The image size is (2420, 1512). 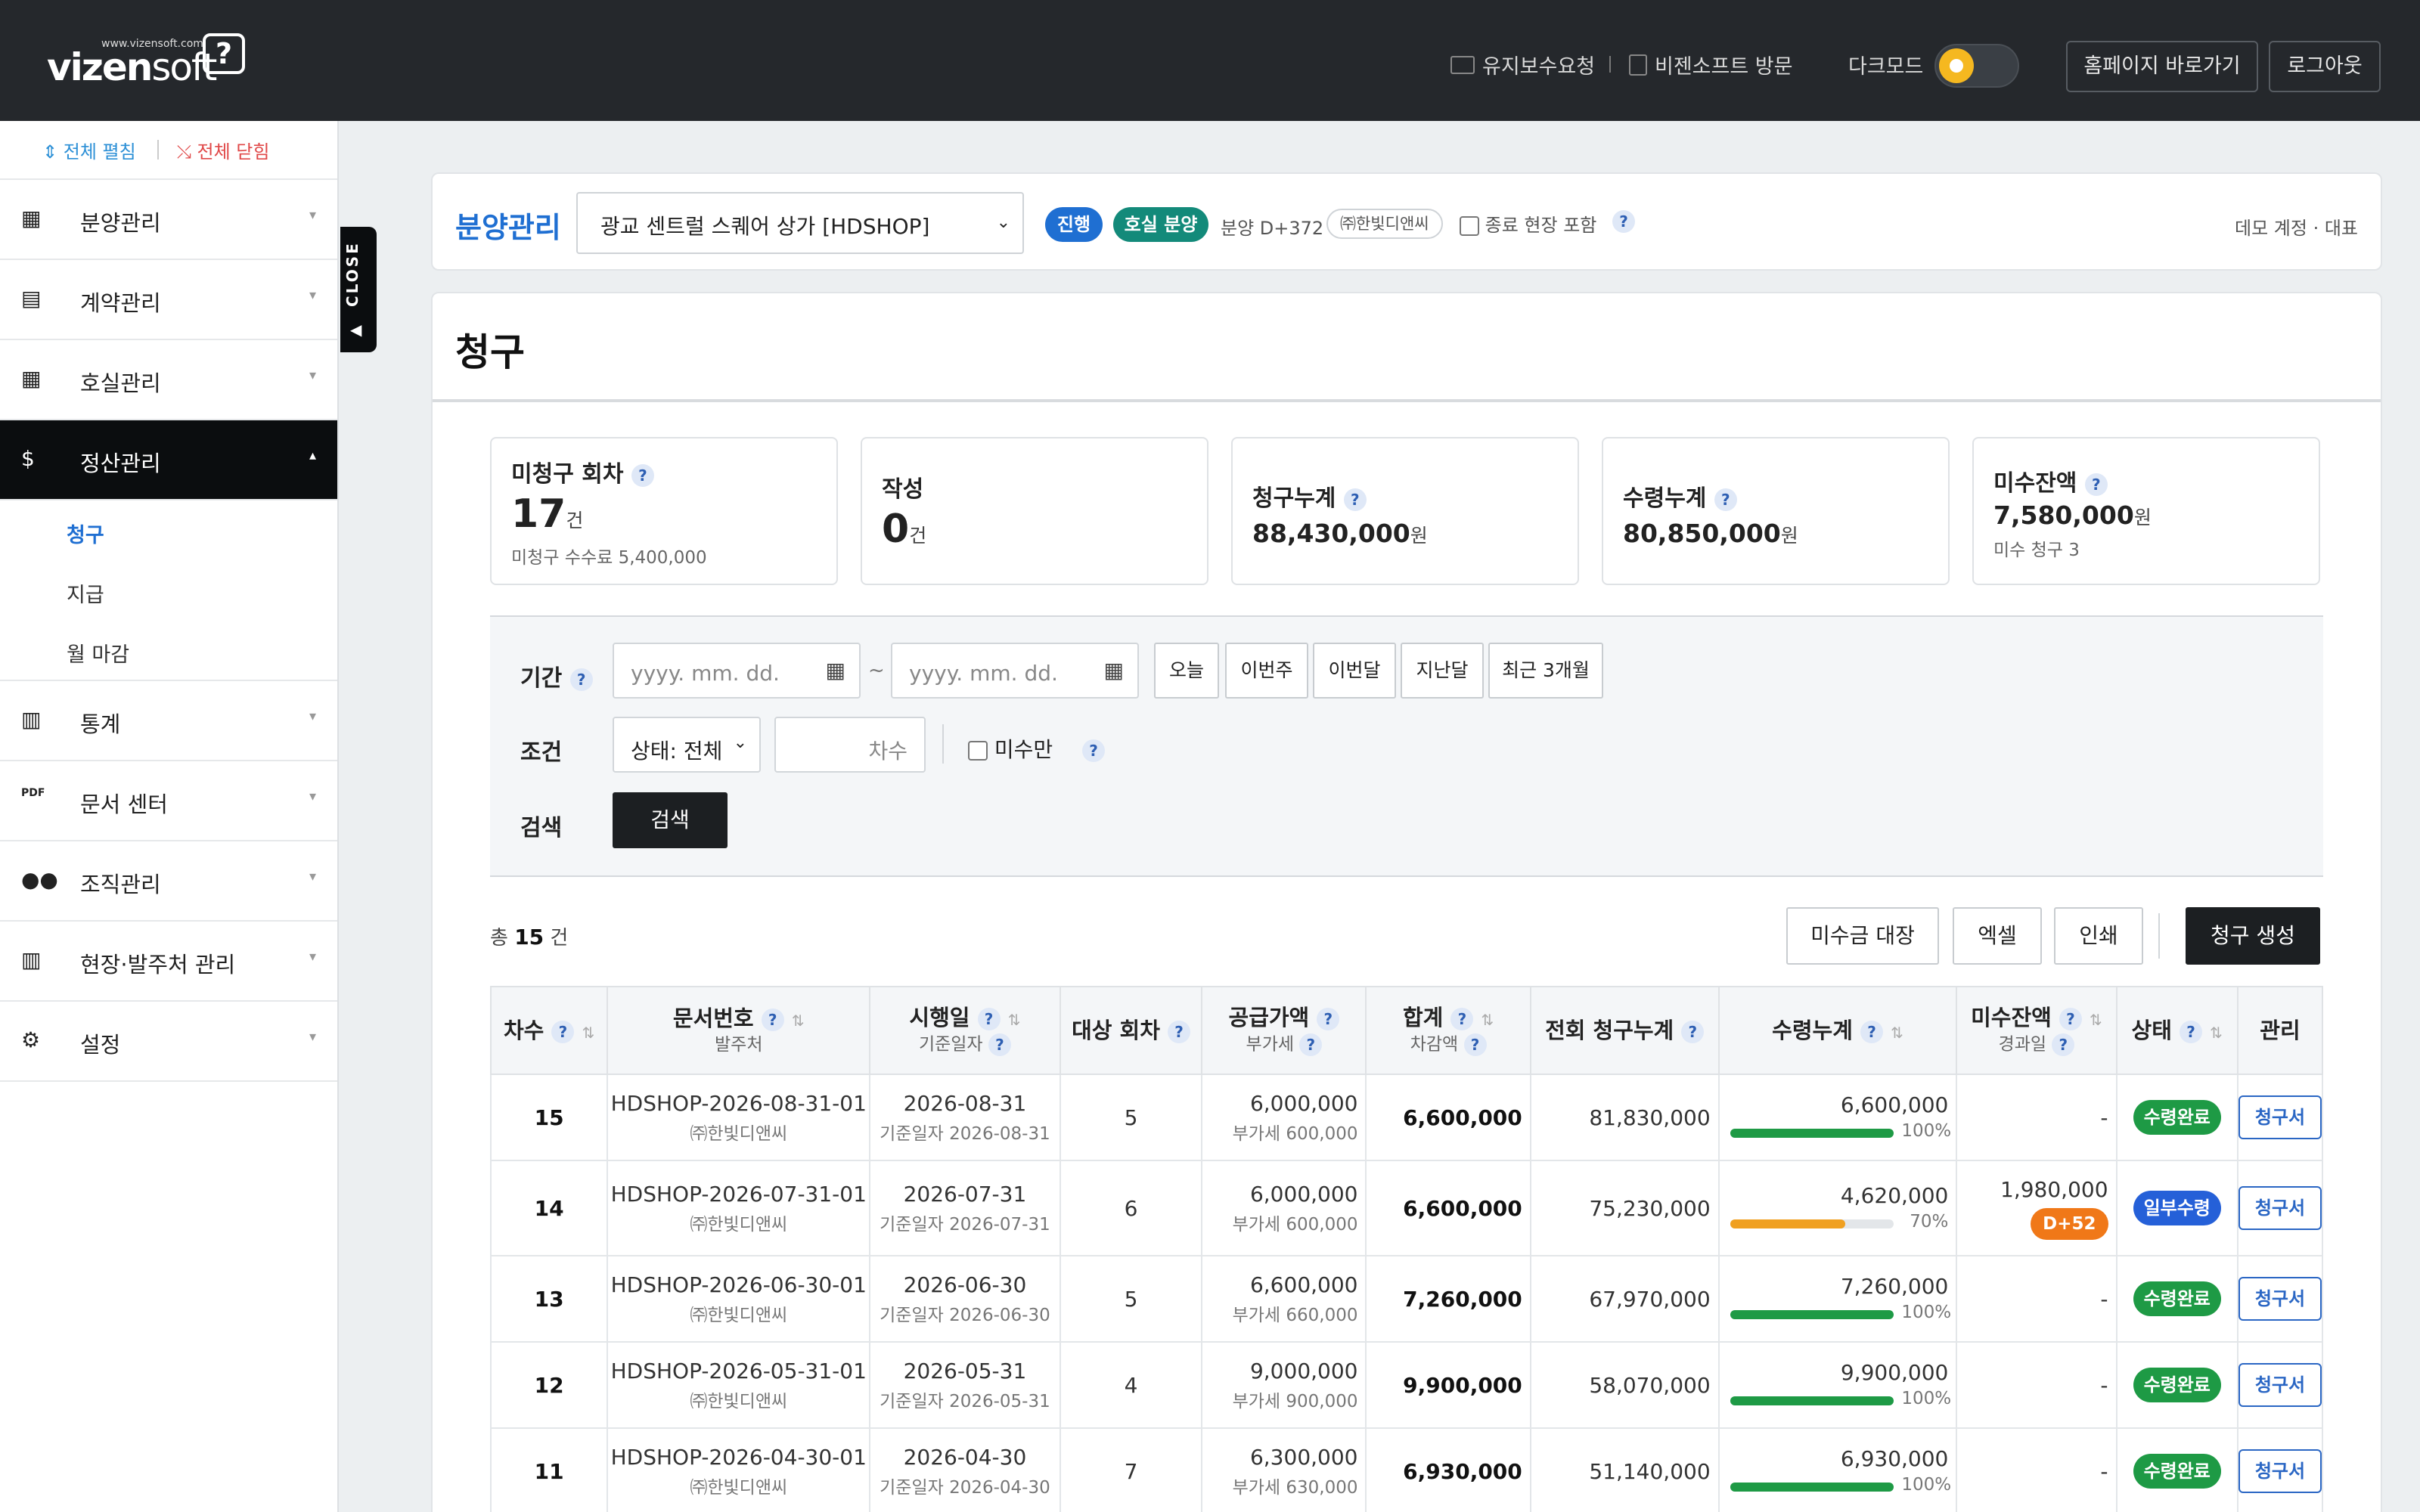 What do you see at coordinates (168, 460) in the screenshot?
I see `sidebar-item-settlement: $ 정산관리 ▴` at bounding box center [168, 460].